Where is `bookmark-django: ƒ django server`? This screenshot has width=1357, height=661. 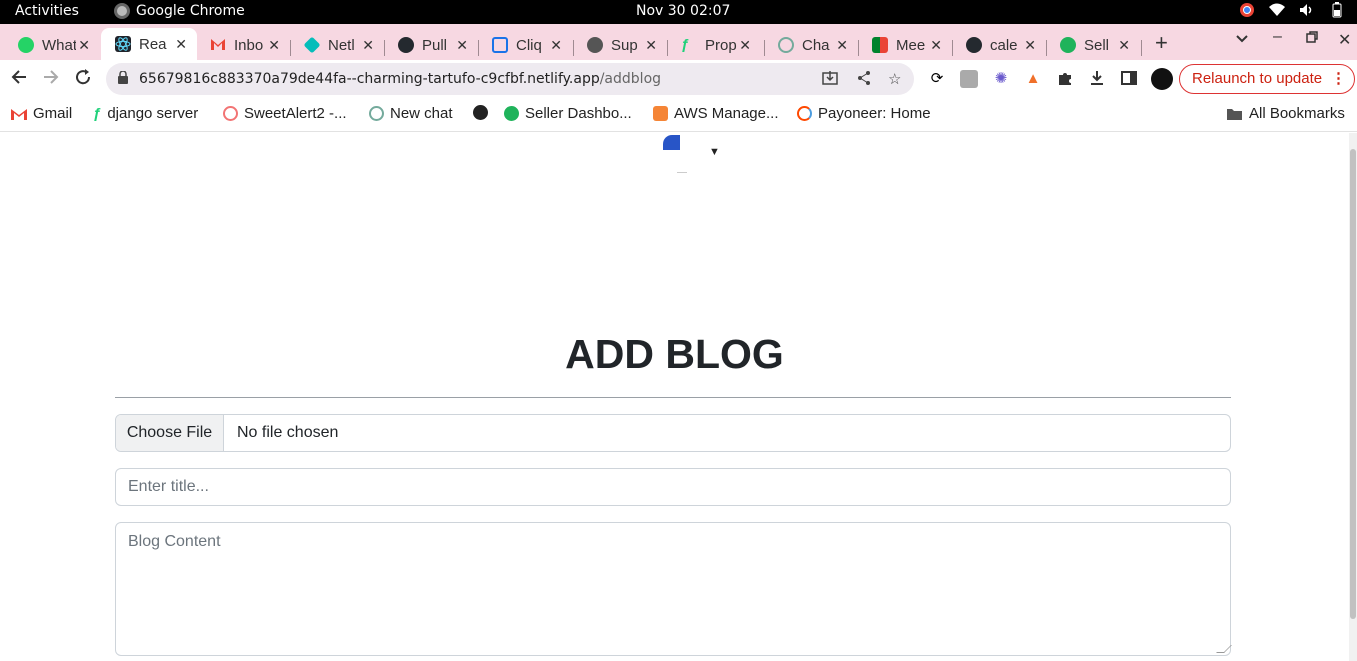
bookmark-django: ƒ django server is located at coordinates (145, 113).